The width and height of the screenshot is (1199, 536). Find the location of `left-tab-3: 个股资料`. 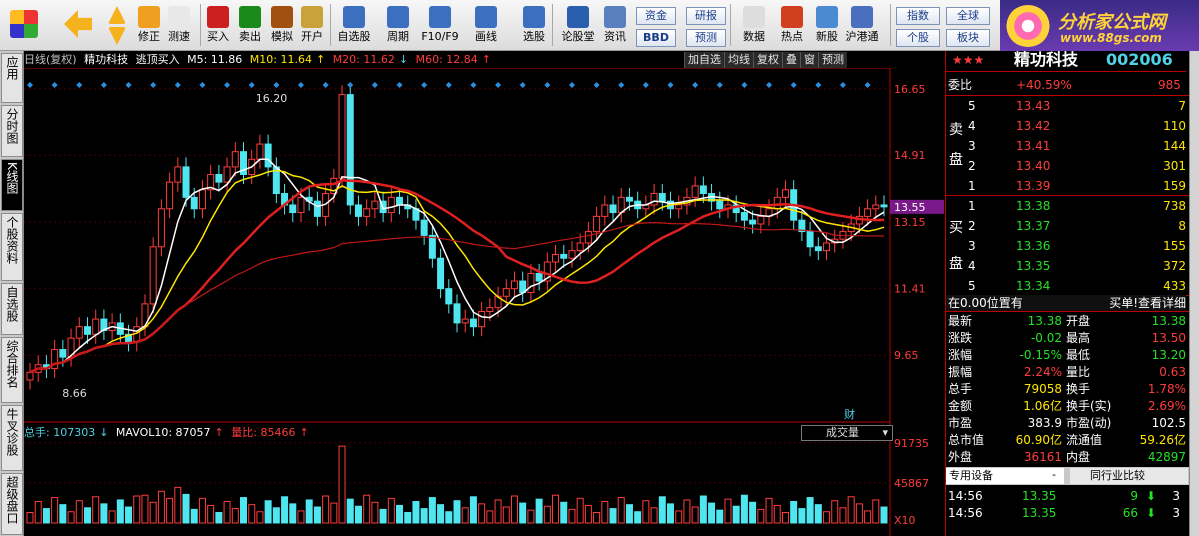

left-tab-3: 个股资料 is located at coordinates (12, 247).